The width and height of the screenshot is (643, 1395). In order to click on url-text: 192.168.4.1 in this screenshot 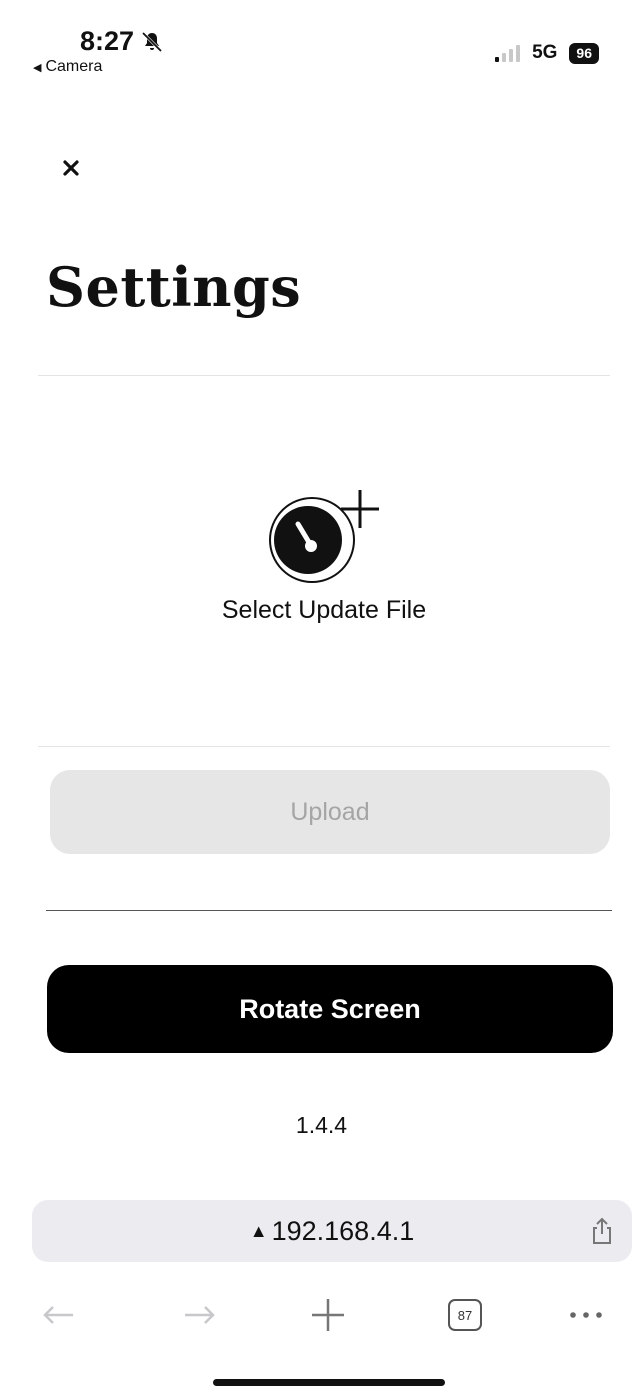, I will do `click(343, 1230)`.